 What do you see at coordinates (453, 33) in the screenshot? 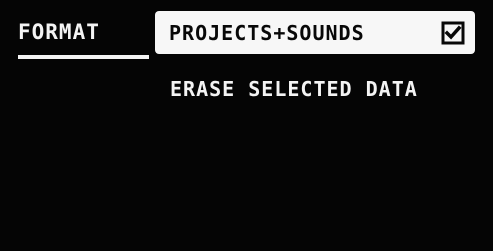
I see `checkbox-checked-icon` at bounding box center [453, 33].